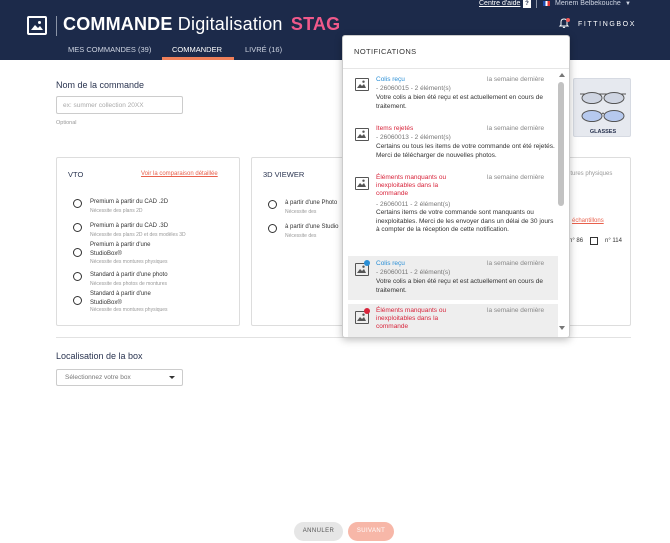 The image size is (670, 543). Describe the element at coordinates (371, 531) in the screenshot. I see `next-button: SUIVANT` at that location.